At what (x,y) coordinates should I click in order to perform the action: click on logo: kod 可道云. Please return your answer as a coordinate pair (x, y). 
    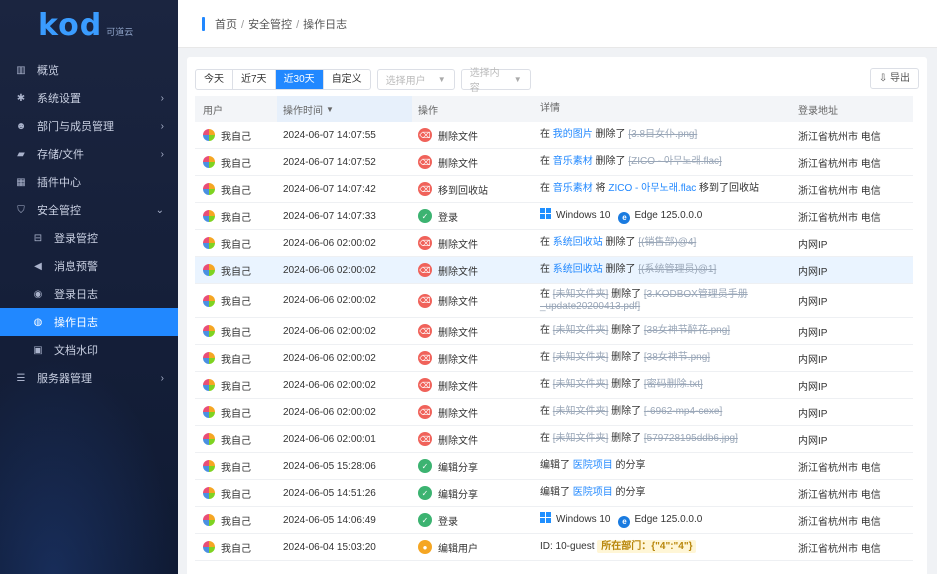
    Looking at the image, I should click on (89, 25).